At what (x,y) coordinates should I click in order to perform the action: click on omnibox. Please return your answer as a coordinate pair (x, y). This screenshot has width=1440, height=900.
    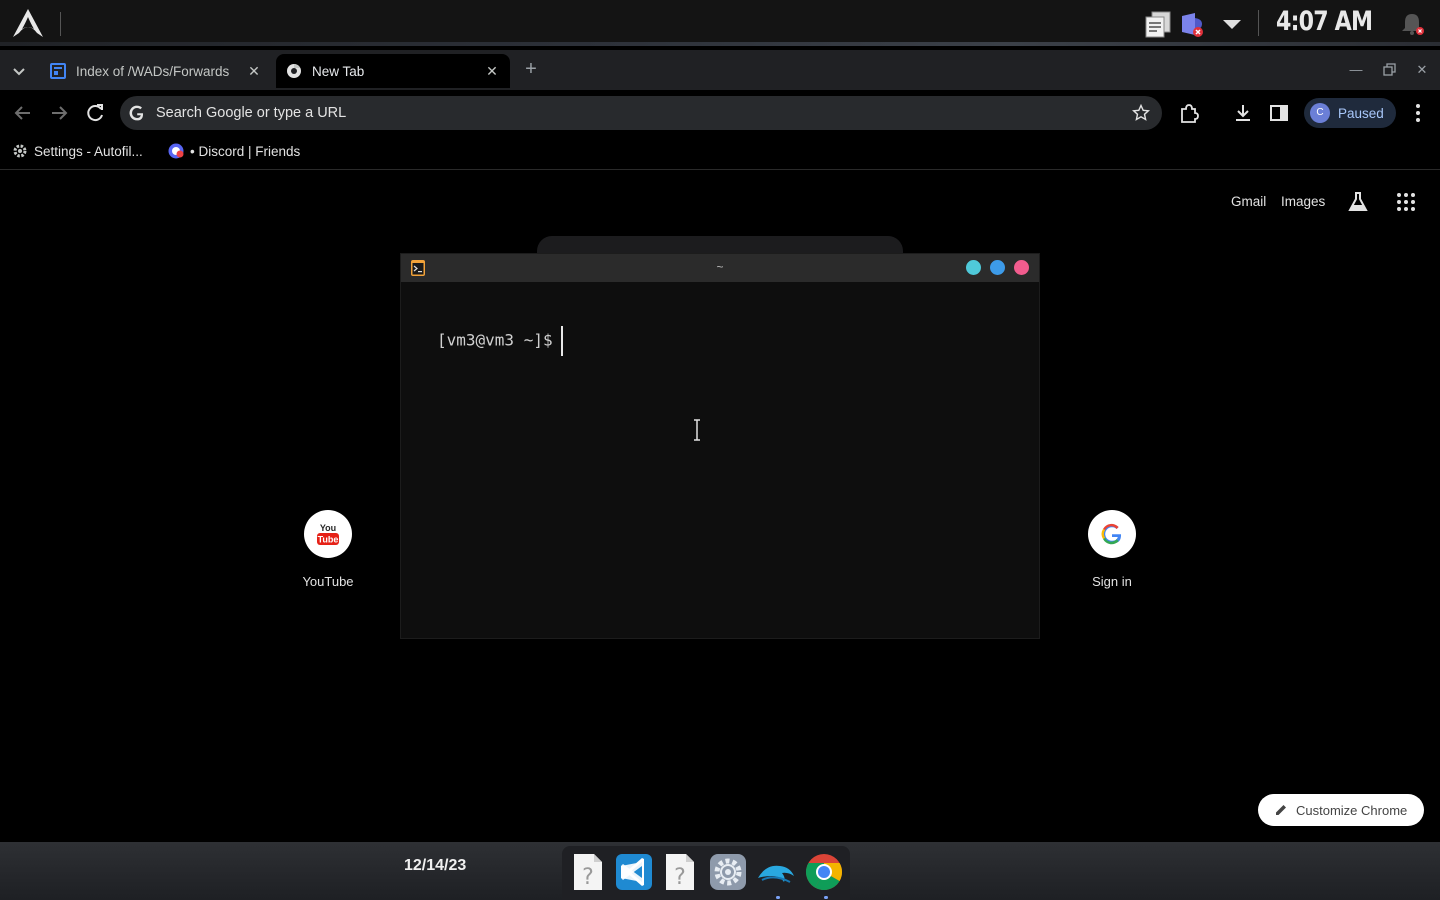
    Looking at the image, I should click on (641, 113).